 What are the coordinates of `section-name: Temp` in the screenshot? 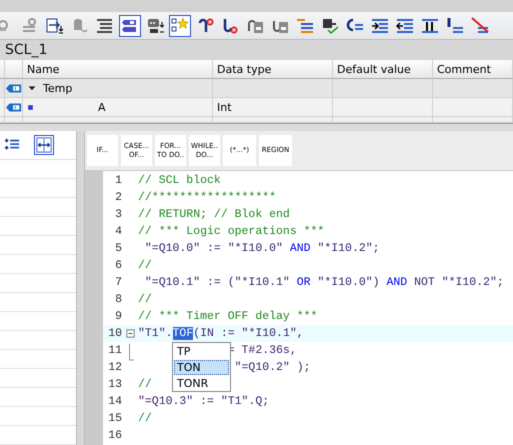 It's located at (57, 88).